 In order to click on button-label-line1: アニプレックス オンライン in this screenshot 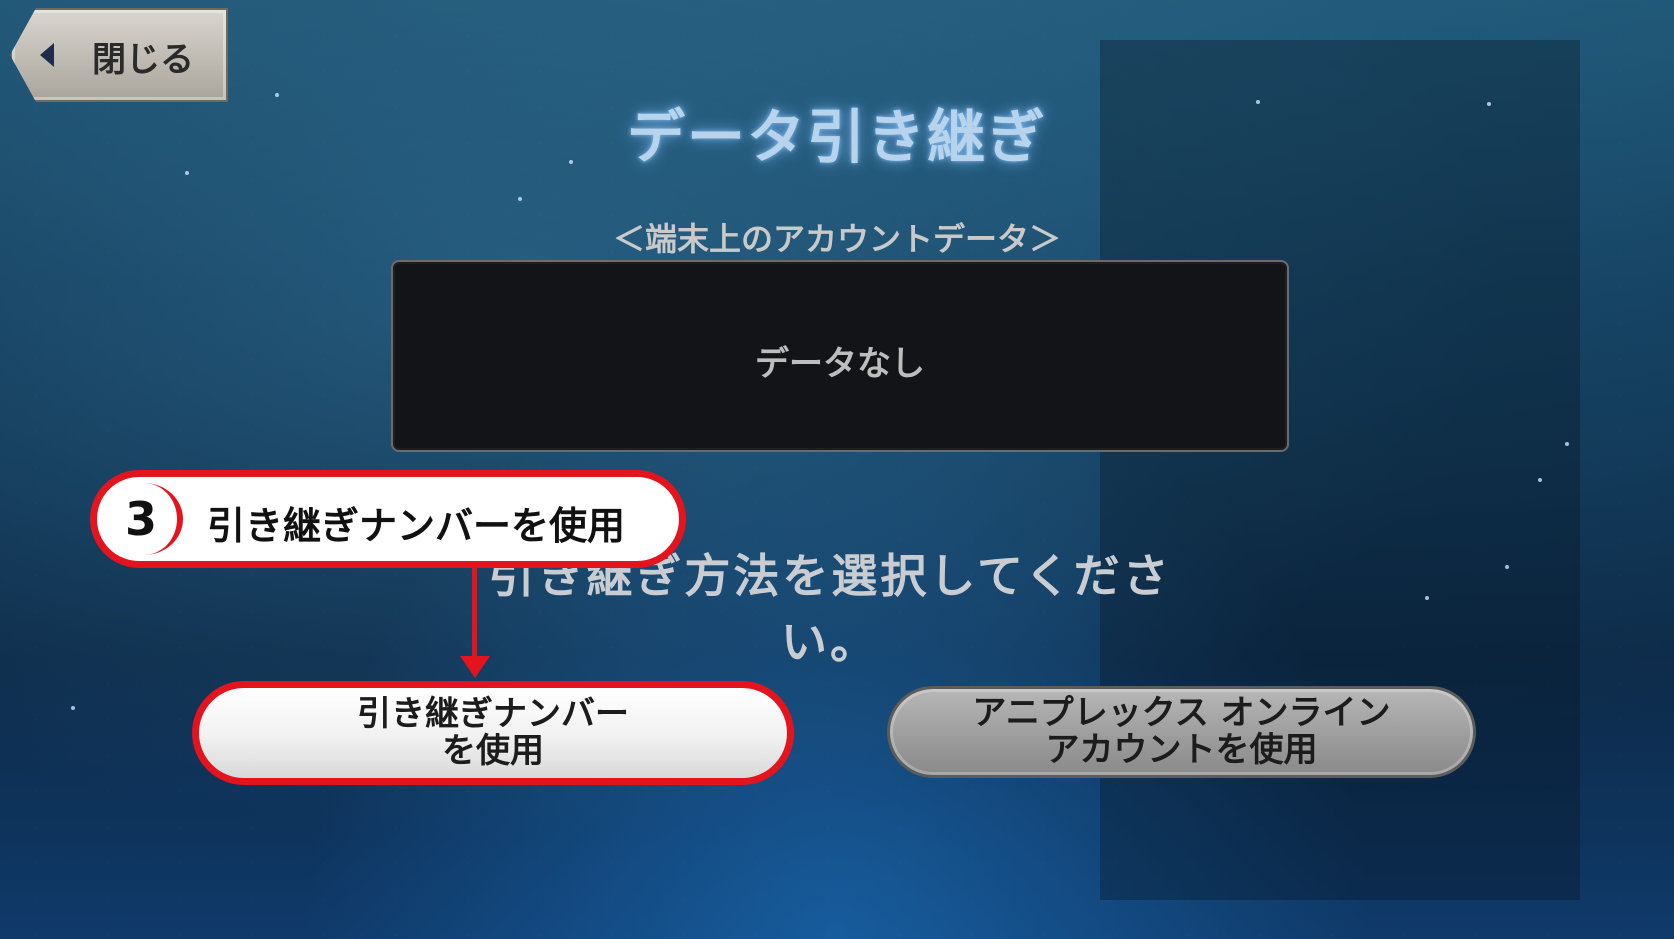, I will do `click(1181, 712)`.